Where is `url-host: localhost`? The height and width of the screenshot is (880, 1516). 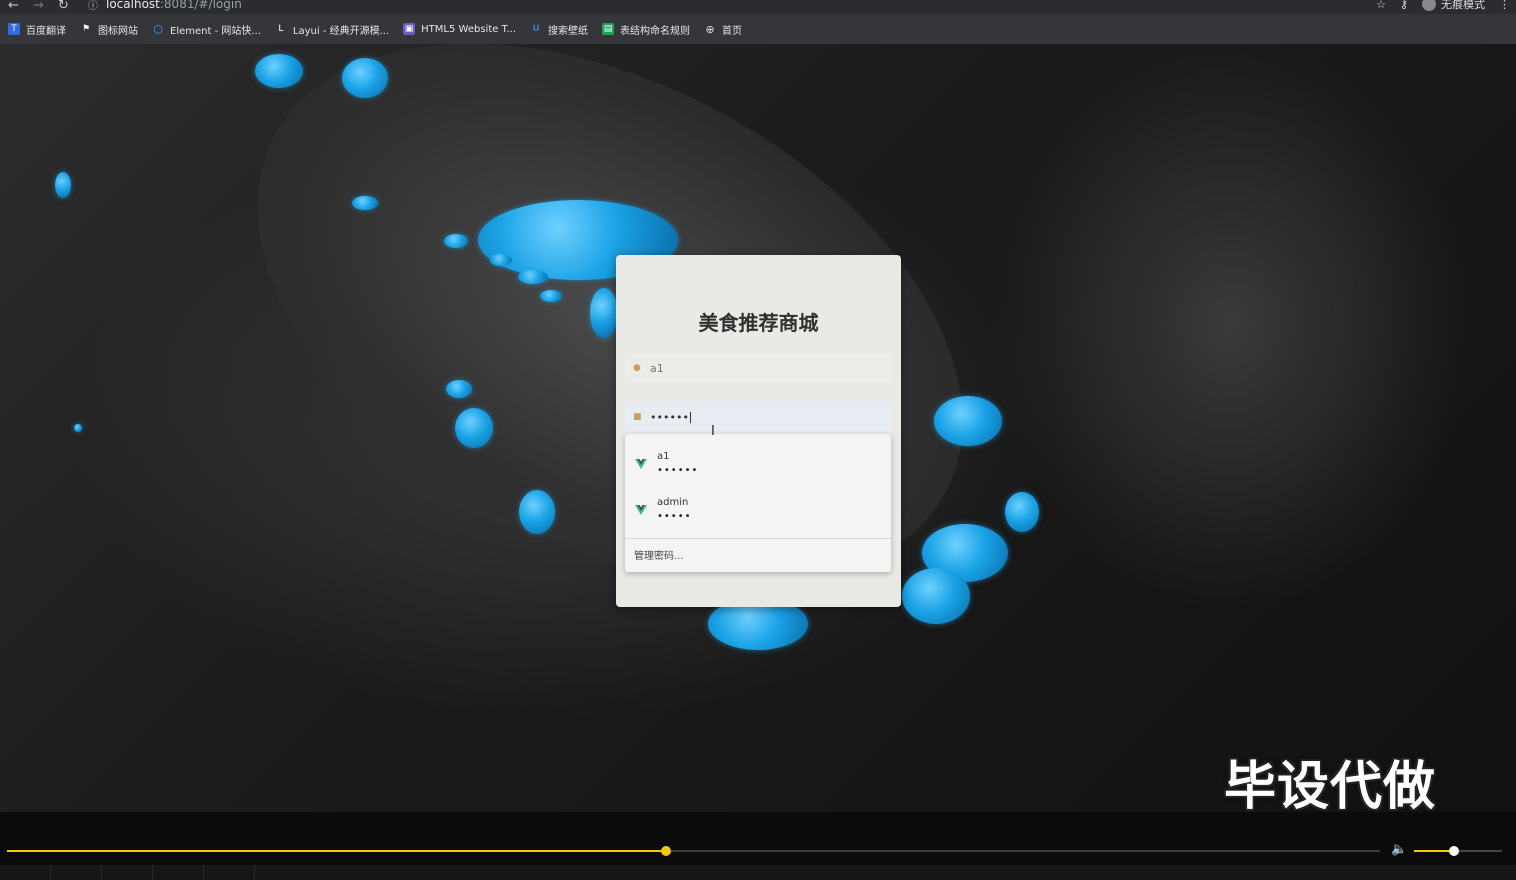
url-host: localhost is located at coordinates (133, 5).